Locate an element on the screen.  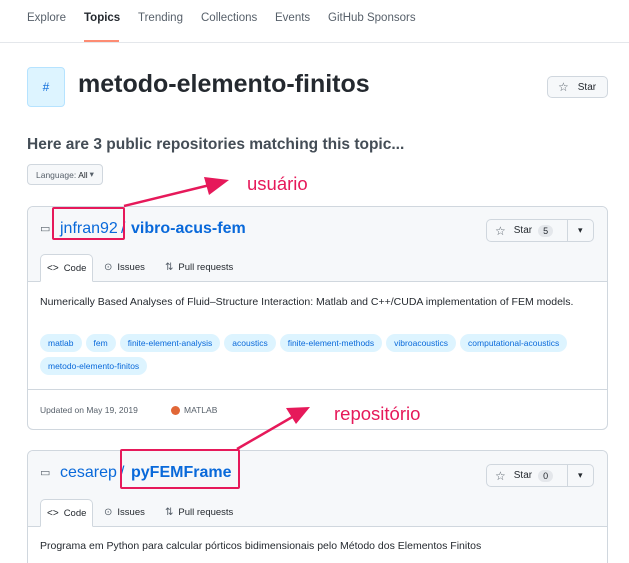
topic-tag: fem is located at coordinates (100, 343).